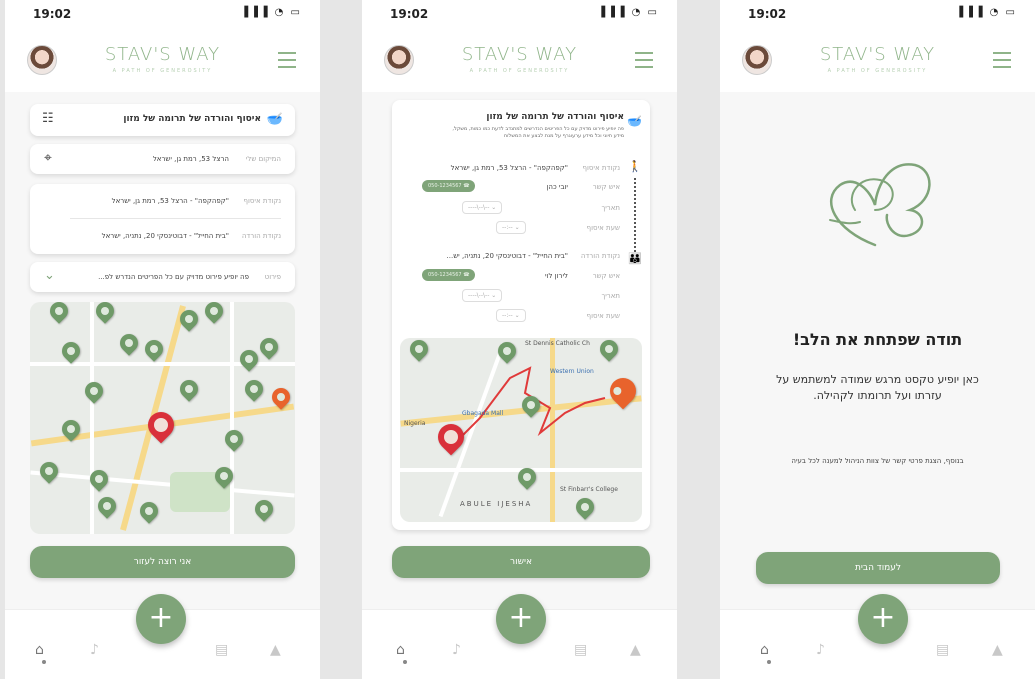 The image size is (1035, 679). I want to click on contact-name: יובי כהן, so click(557, 187).